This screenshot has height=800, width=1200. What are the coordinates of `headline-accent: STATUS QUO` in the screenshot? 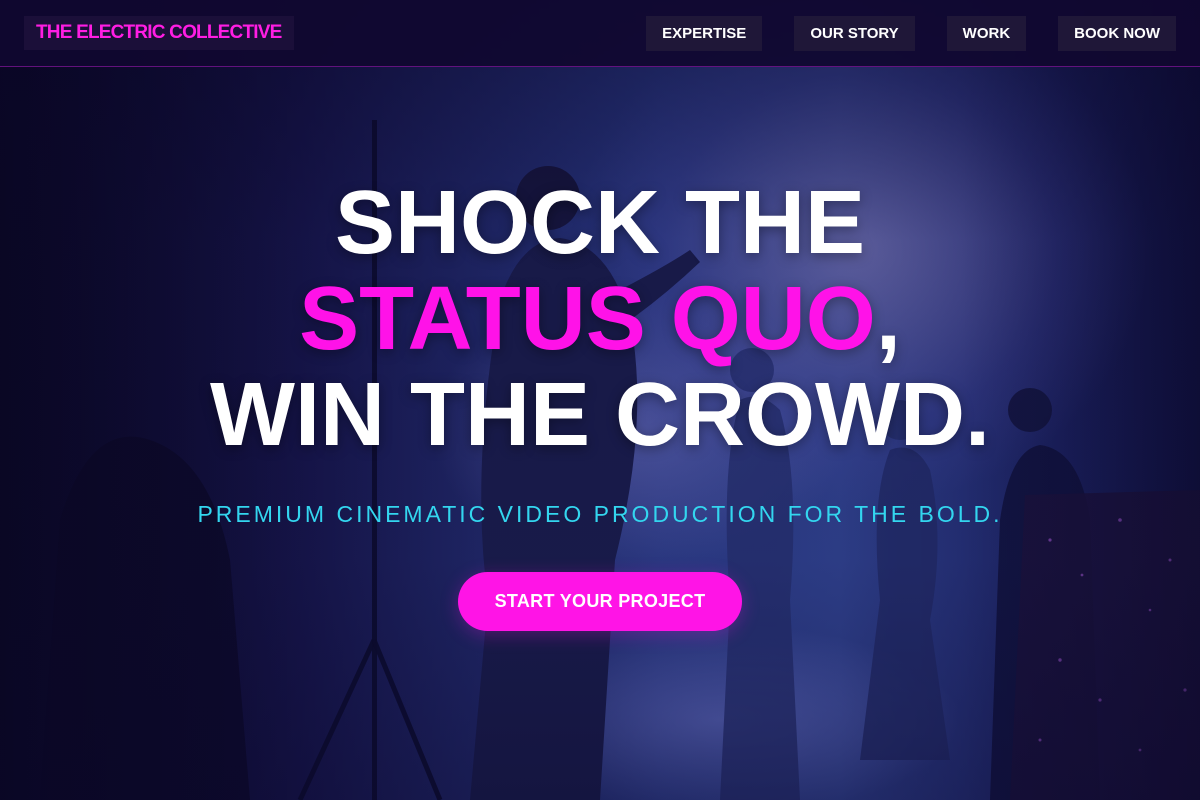 It's located at (587, 319).